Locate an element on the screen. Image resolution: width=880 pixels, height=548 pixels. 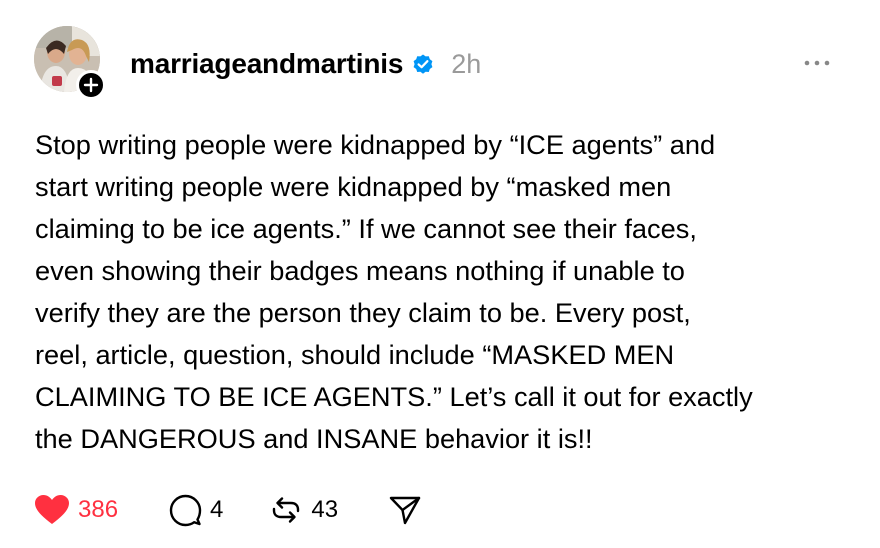
post-header: marriageandmartinis 2h is located at coordinates (305, 64).